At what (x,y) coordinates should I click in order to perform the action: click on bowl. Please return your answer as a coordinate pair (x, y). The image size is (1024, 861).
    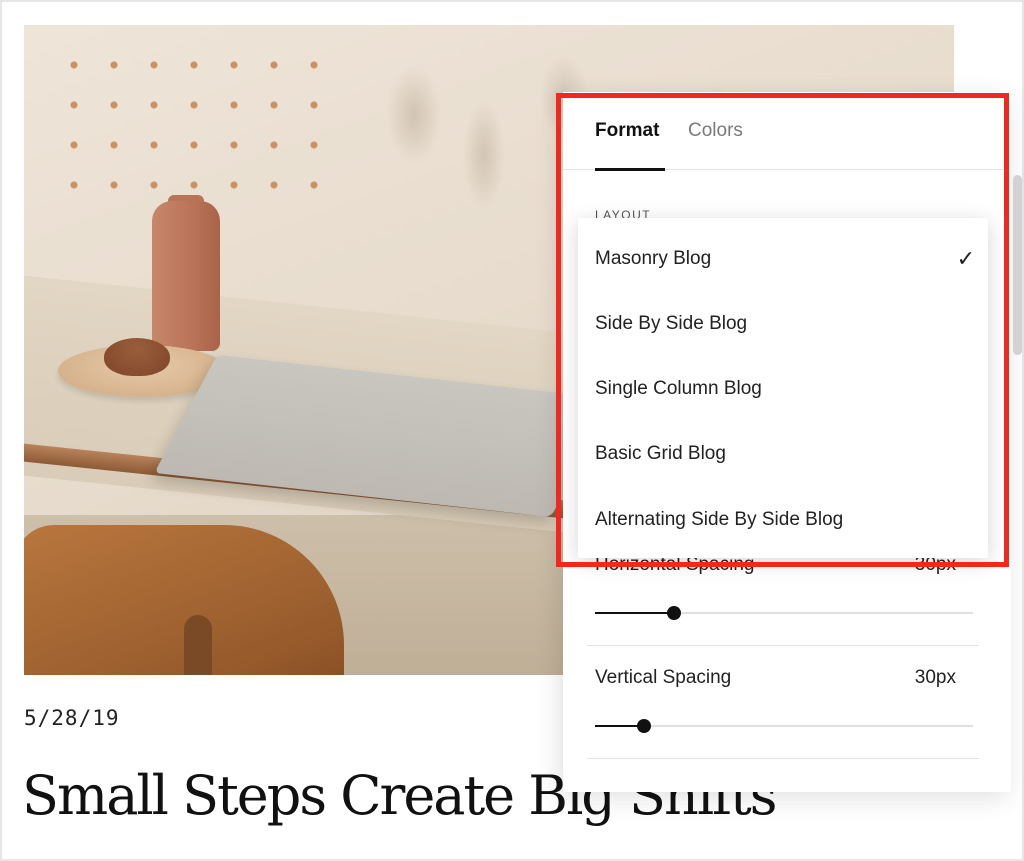
    Looking at the image, I should click on (137, 357).